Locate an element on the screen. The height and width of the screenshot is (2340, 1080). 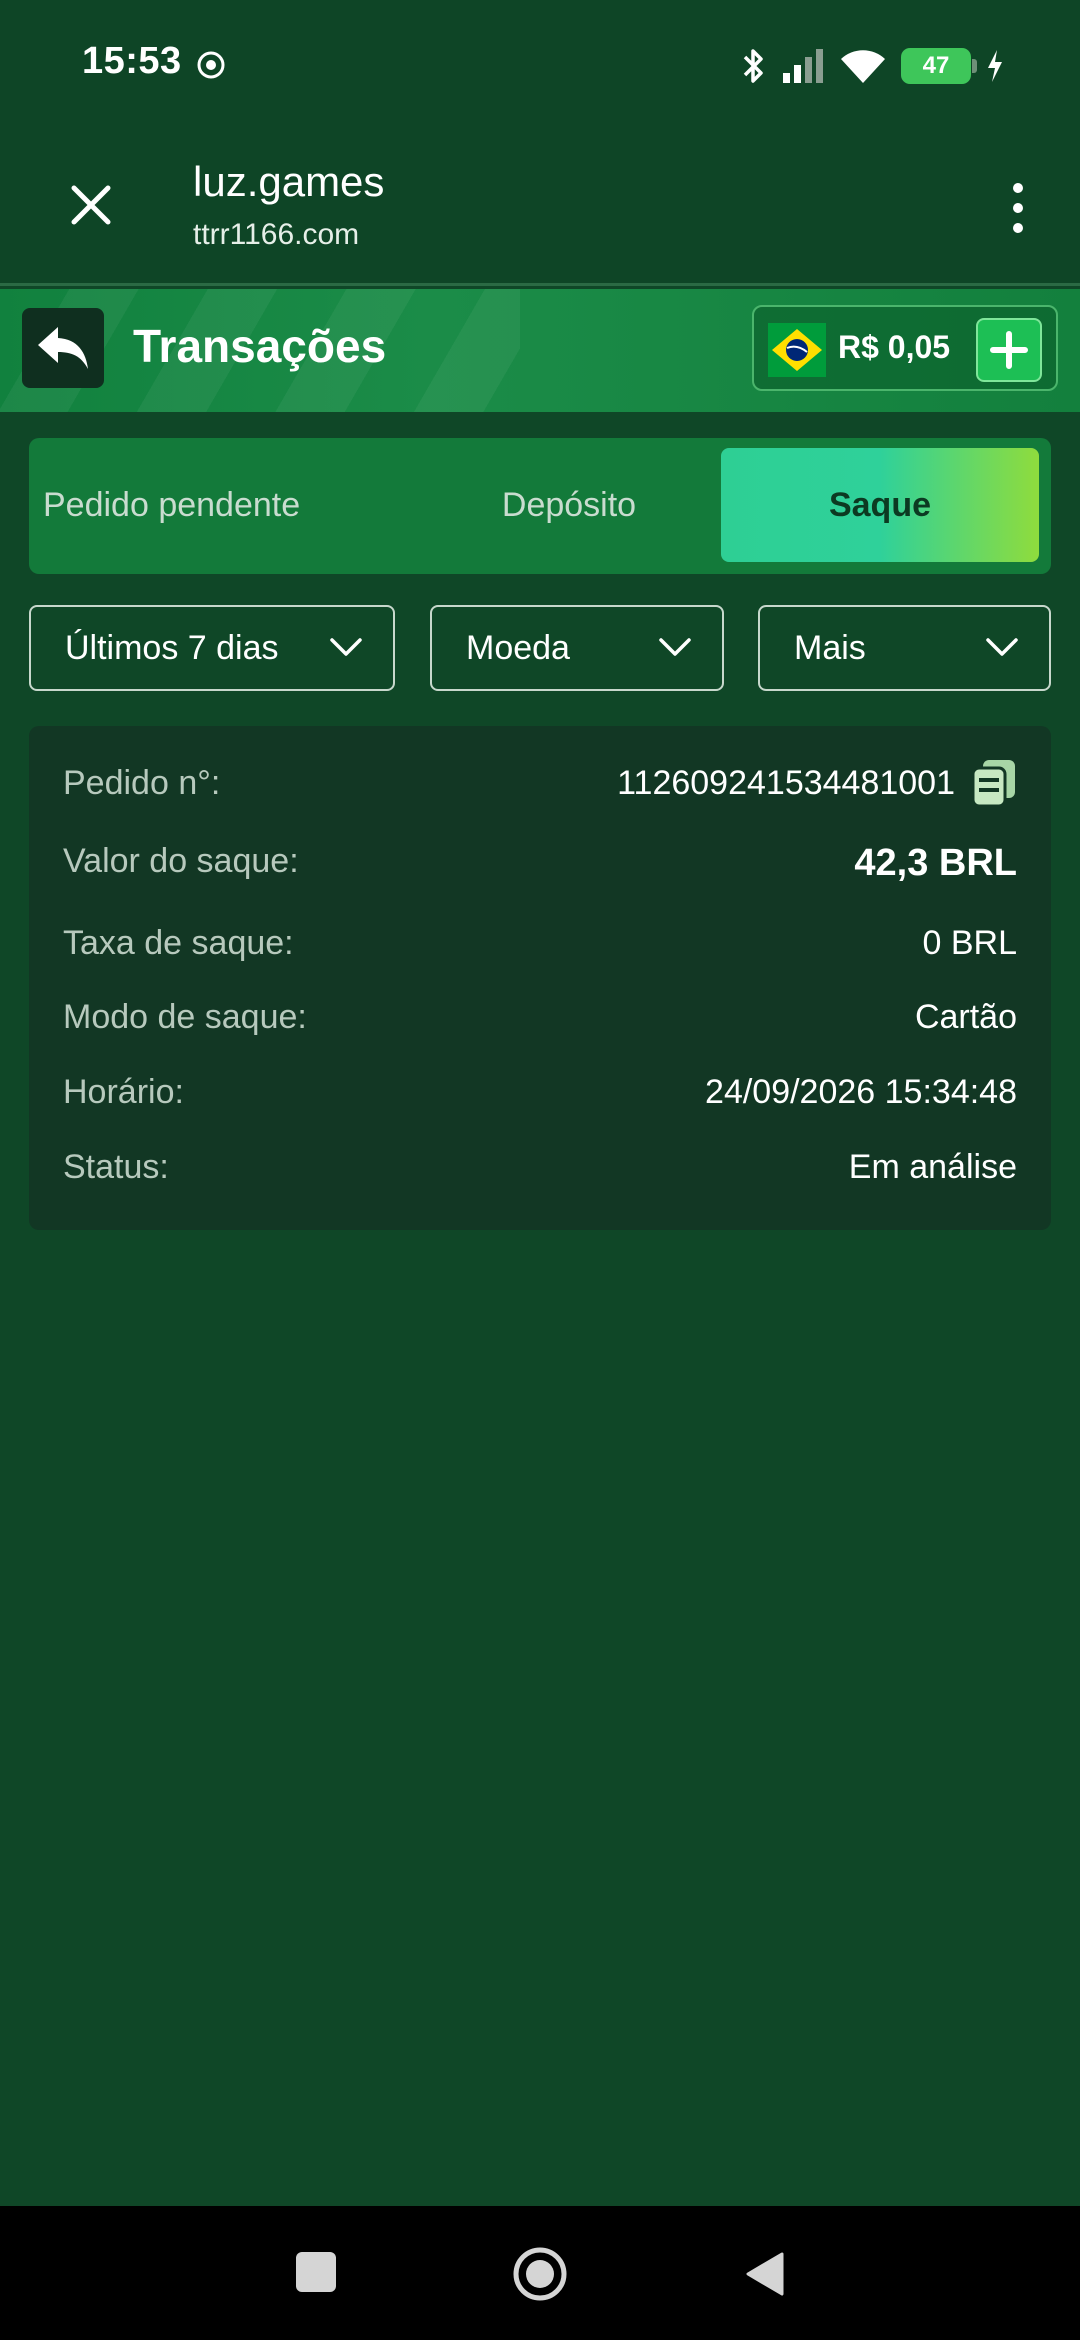
withdrawal-amount-value: 42,3 BRL is located at coordinates (935, 863).